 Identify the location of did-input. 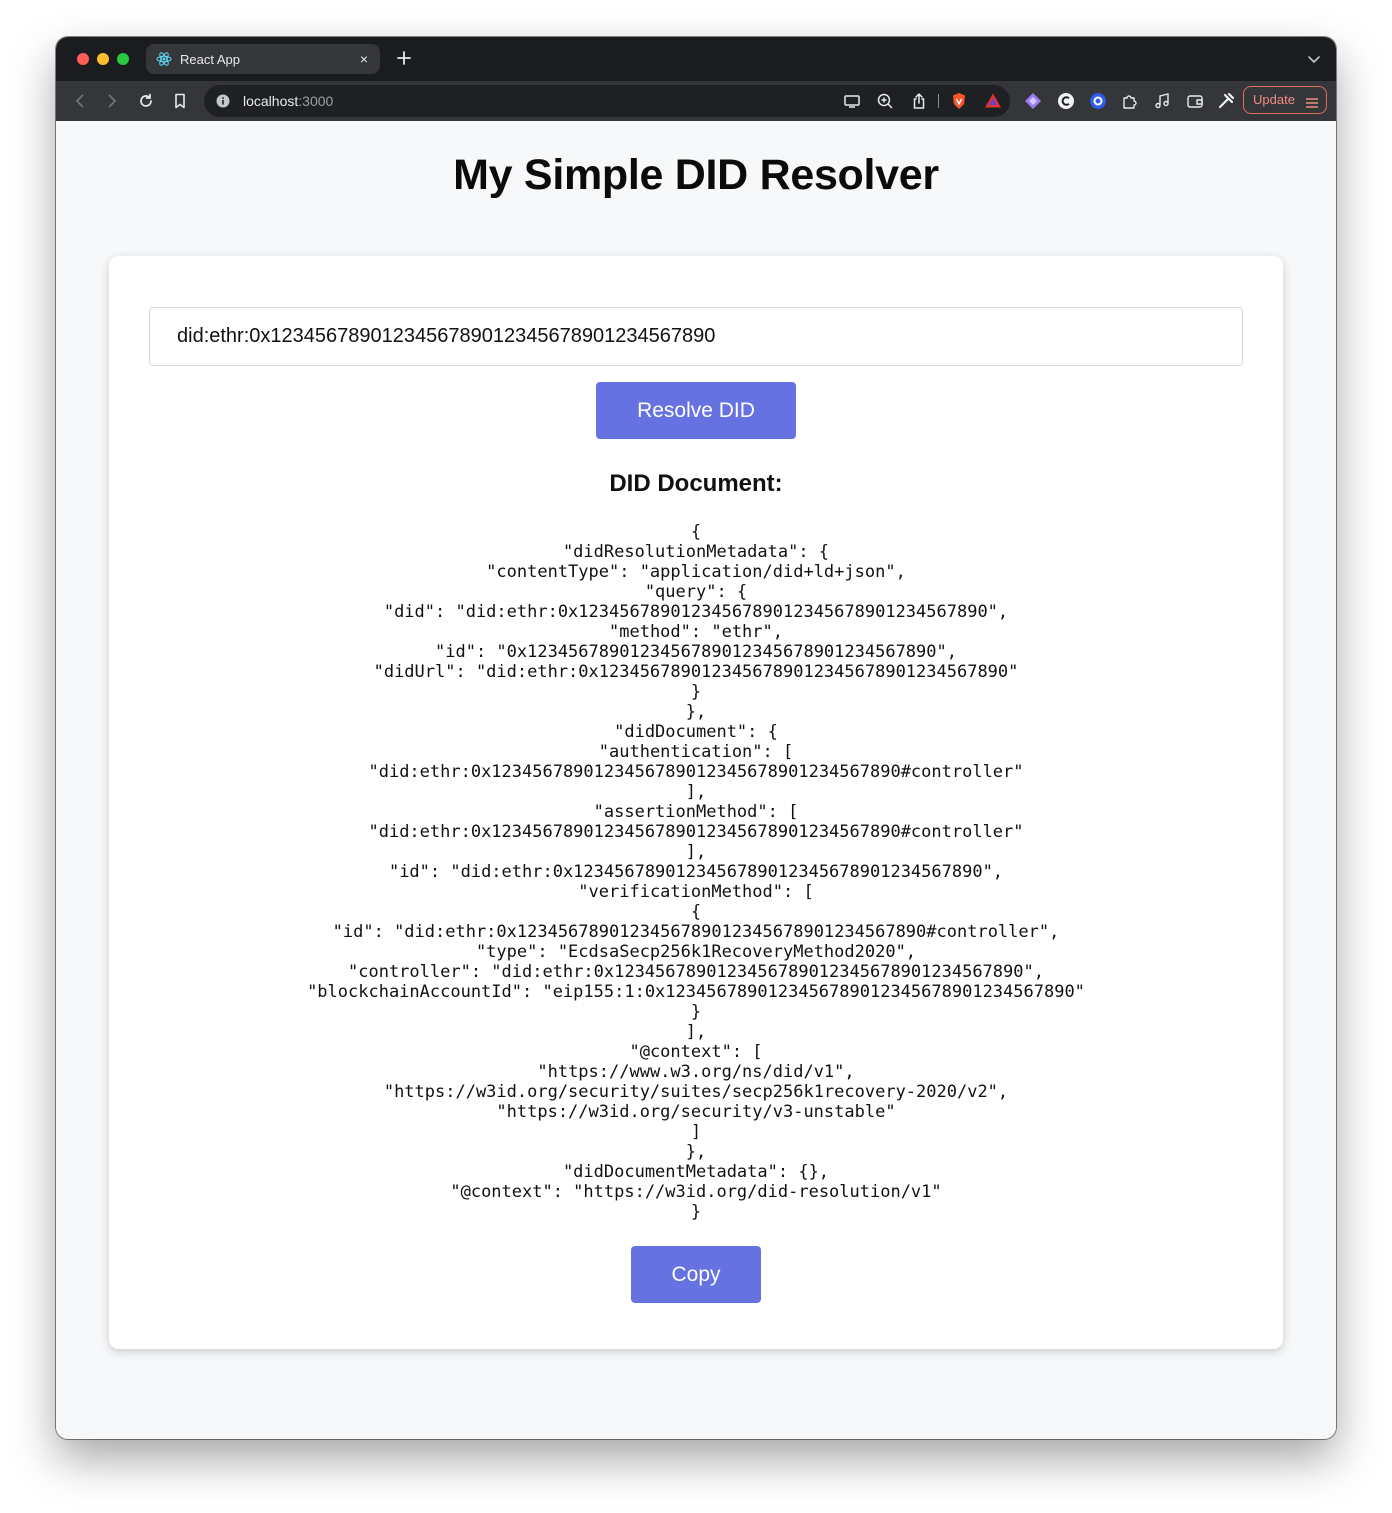
(696, 336).